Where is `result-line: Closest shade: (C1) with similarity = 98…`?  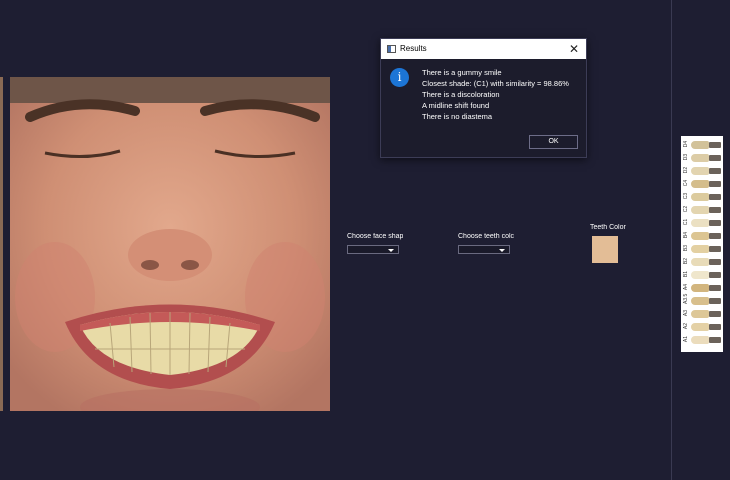 result-line: Closest shade: (C1) with similarity = 98… is located at coordinates (495, 83).